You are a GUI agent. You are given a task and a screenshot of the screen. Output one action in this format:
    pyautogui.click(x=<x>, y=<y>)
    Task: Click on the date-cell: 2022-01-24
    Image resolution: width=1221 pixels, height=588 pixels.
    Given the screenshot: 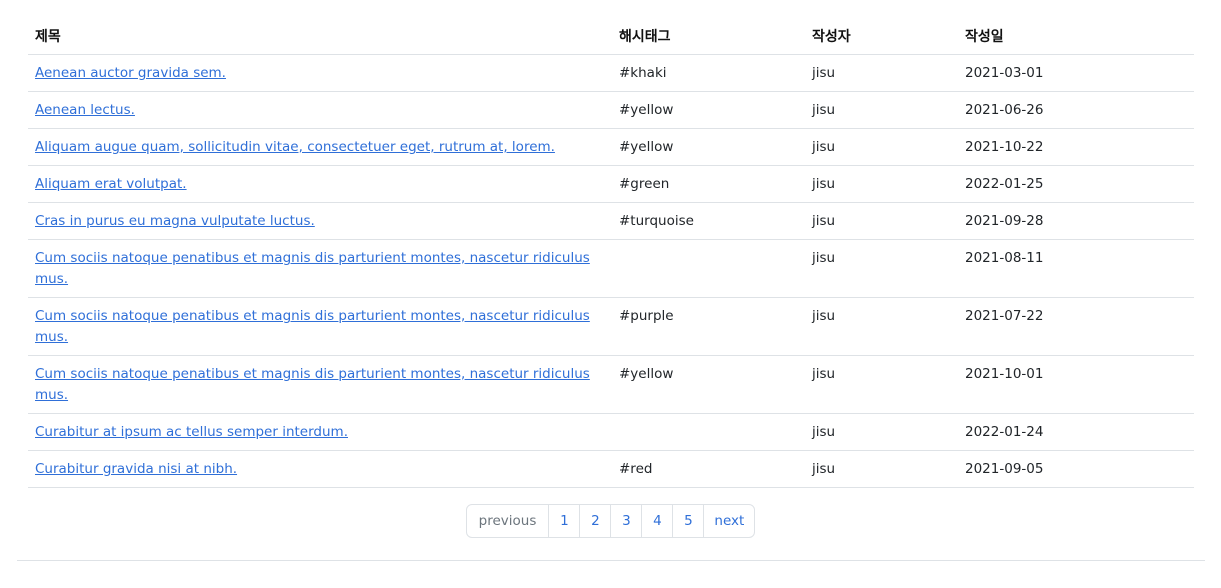 What is the action you would take?
    pyautogui.click(x=1076, y=432)
    